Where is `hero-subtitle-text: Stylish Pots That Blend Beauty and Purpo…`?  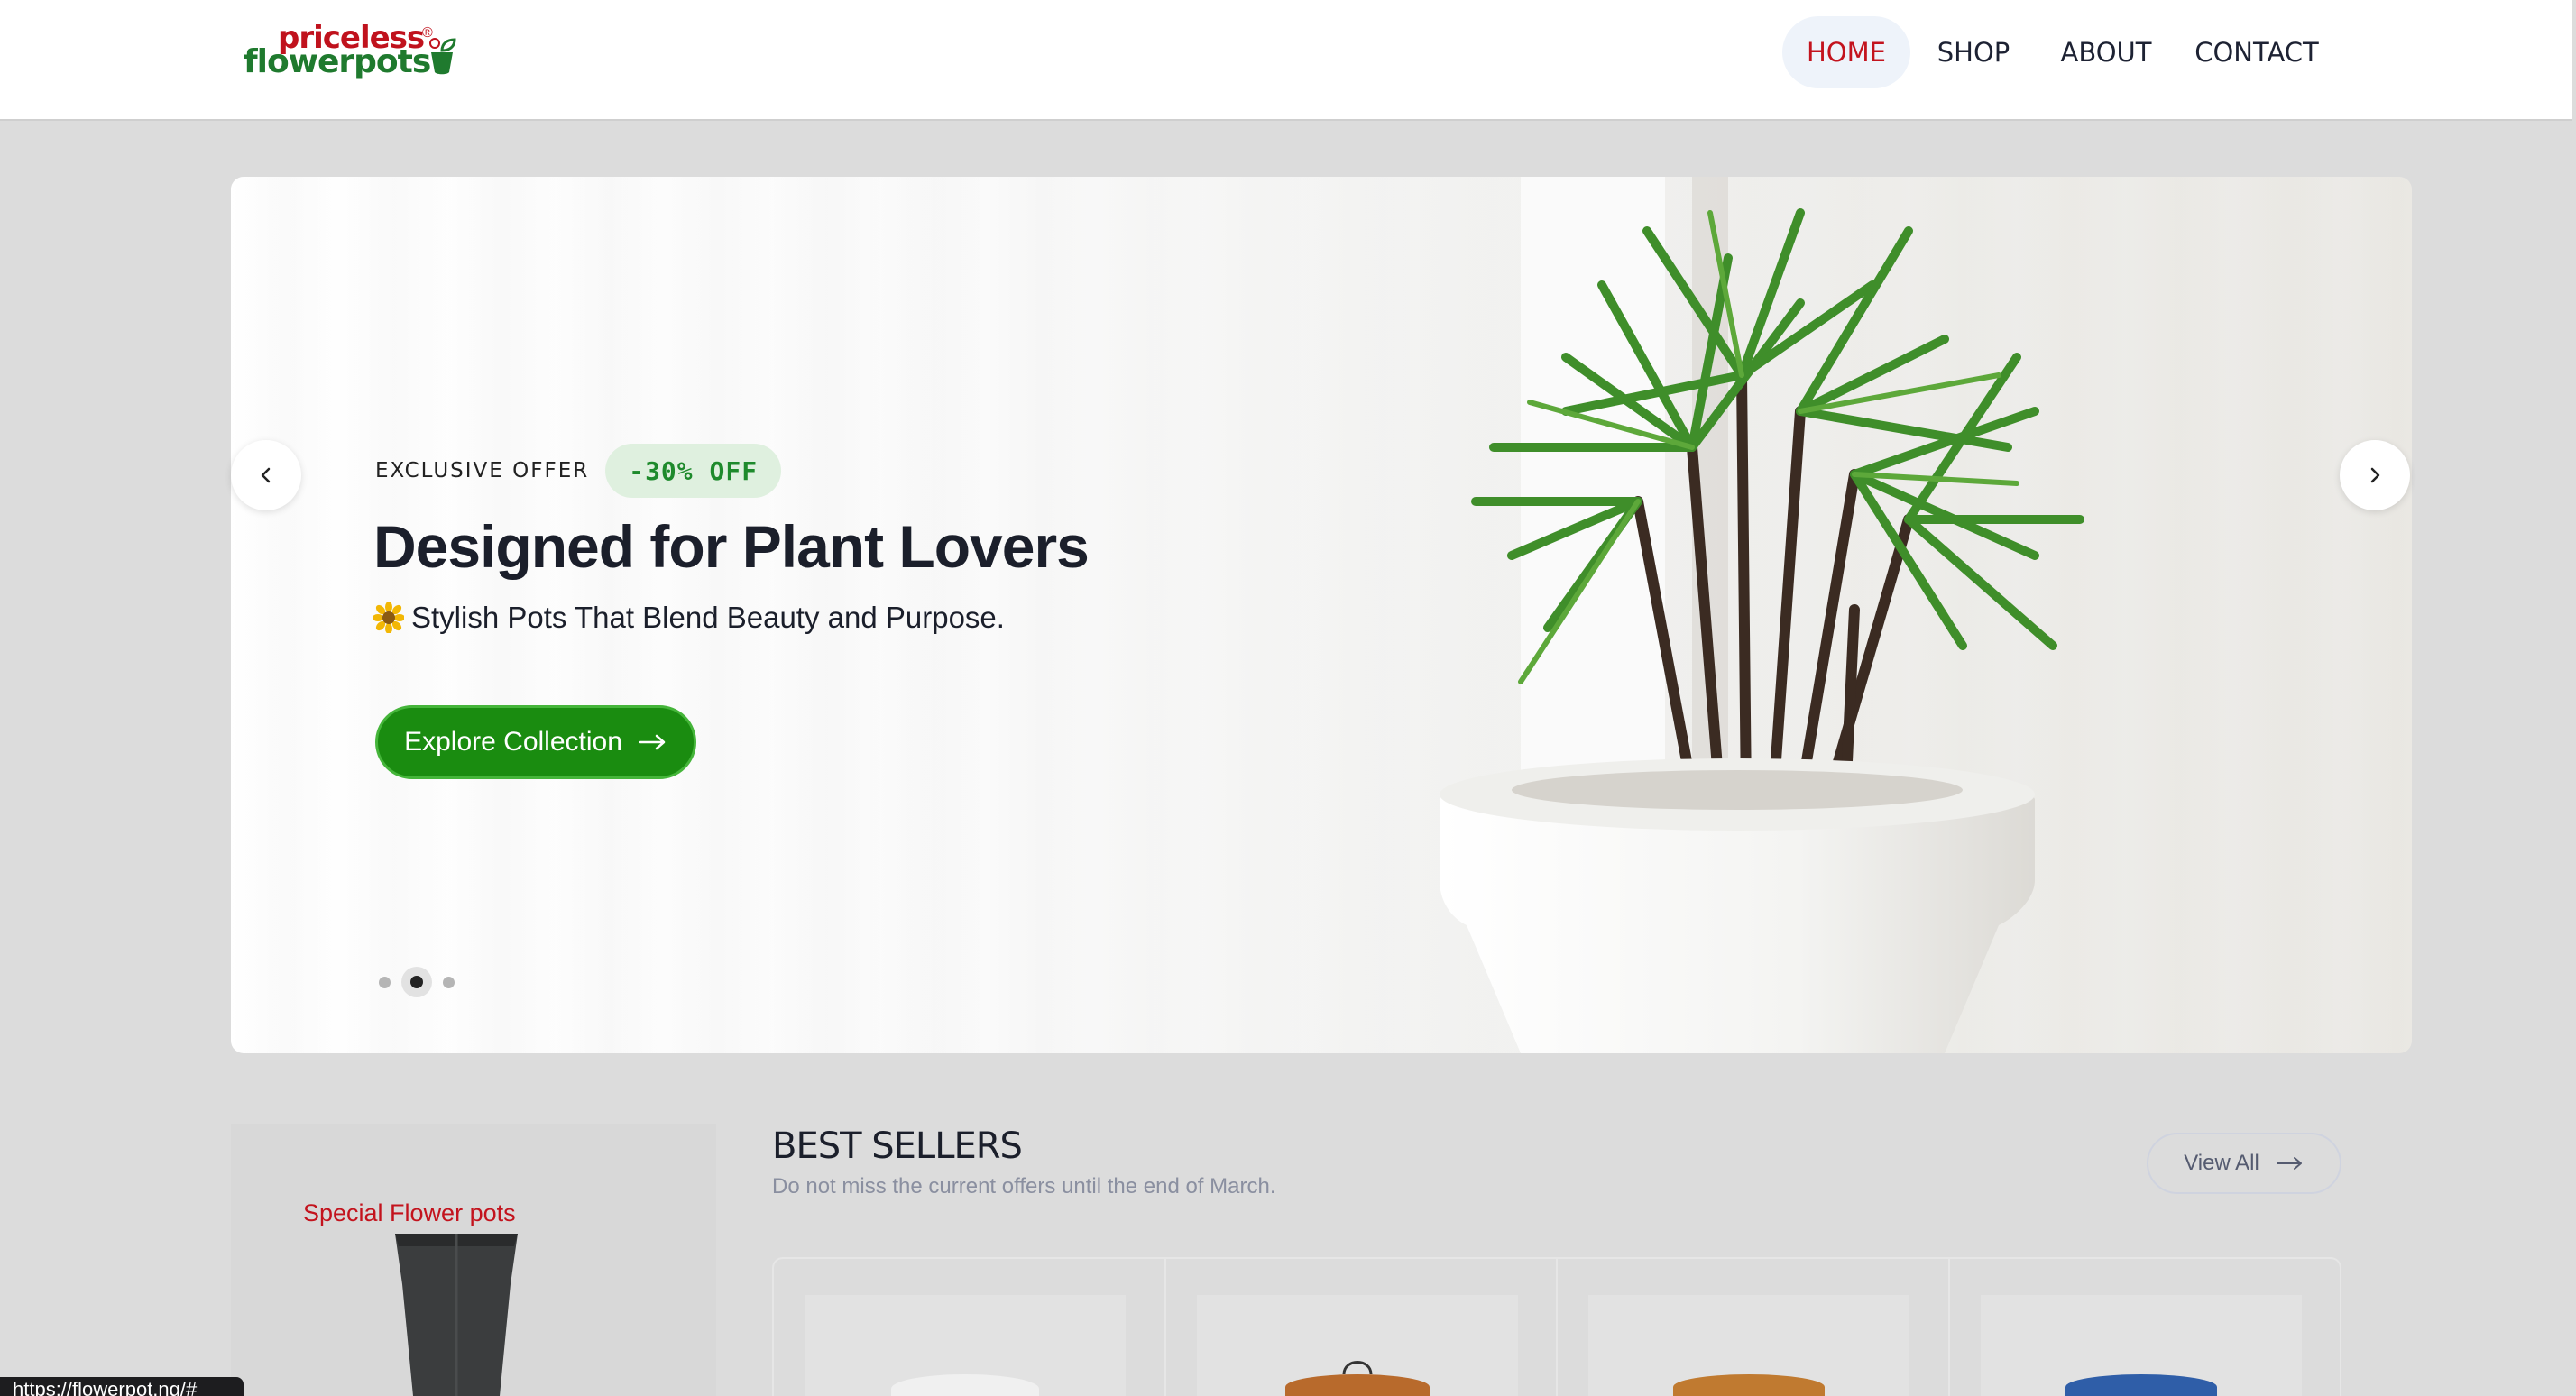 hero-subtitle-text: Stylish Pots That Blend Beauty and Purpo… is located at coordinates (708, 617).